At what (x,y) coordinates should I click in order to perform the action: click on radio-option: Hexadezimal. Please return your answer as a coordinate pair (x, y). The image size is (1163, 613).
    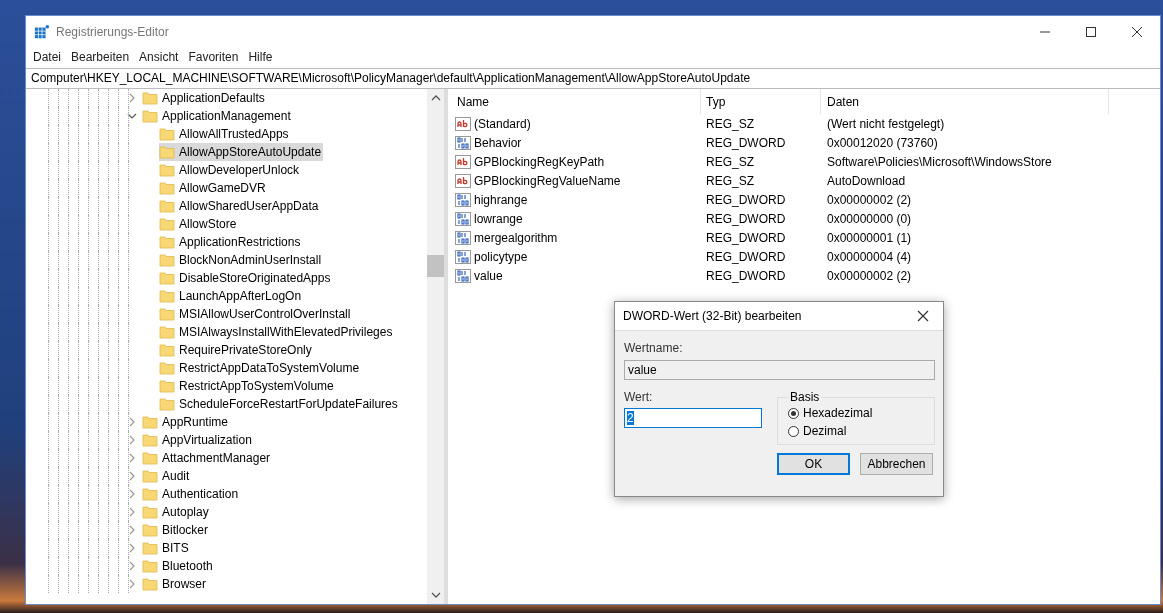
    Looking at the image, I should click on (856, 413).